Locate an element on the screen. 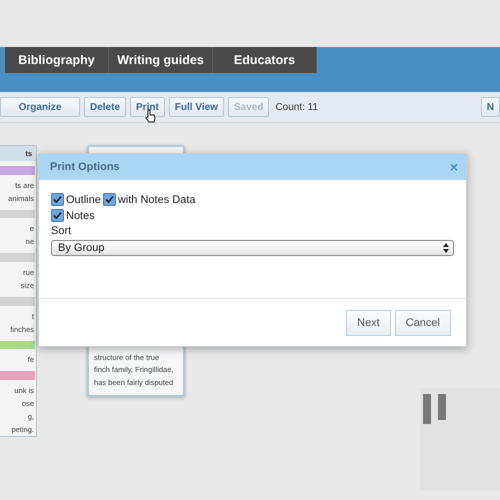 Image resolution: width=500 pixels, height=500 pixels. sort-select: By Group is located at coordinates (252, 248).